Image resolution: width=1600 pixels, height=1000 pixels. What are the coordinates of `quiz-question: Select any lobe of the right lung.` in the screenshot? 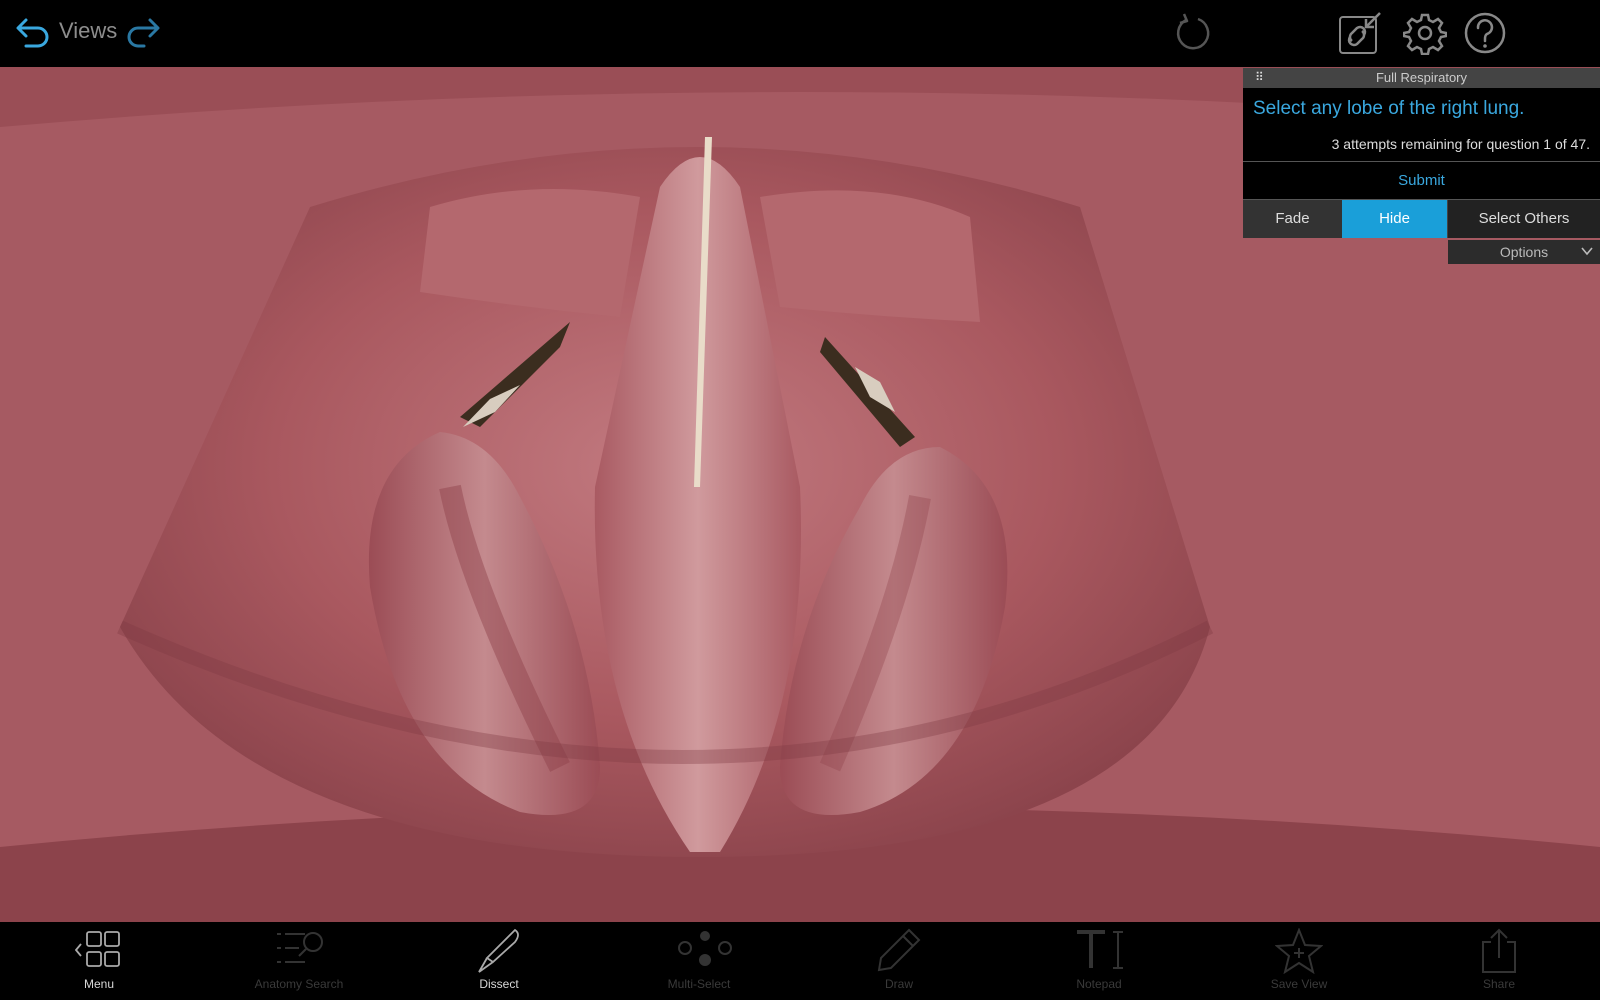 It's located at (1389, 108).